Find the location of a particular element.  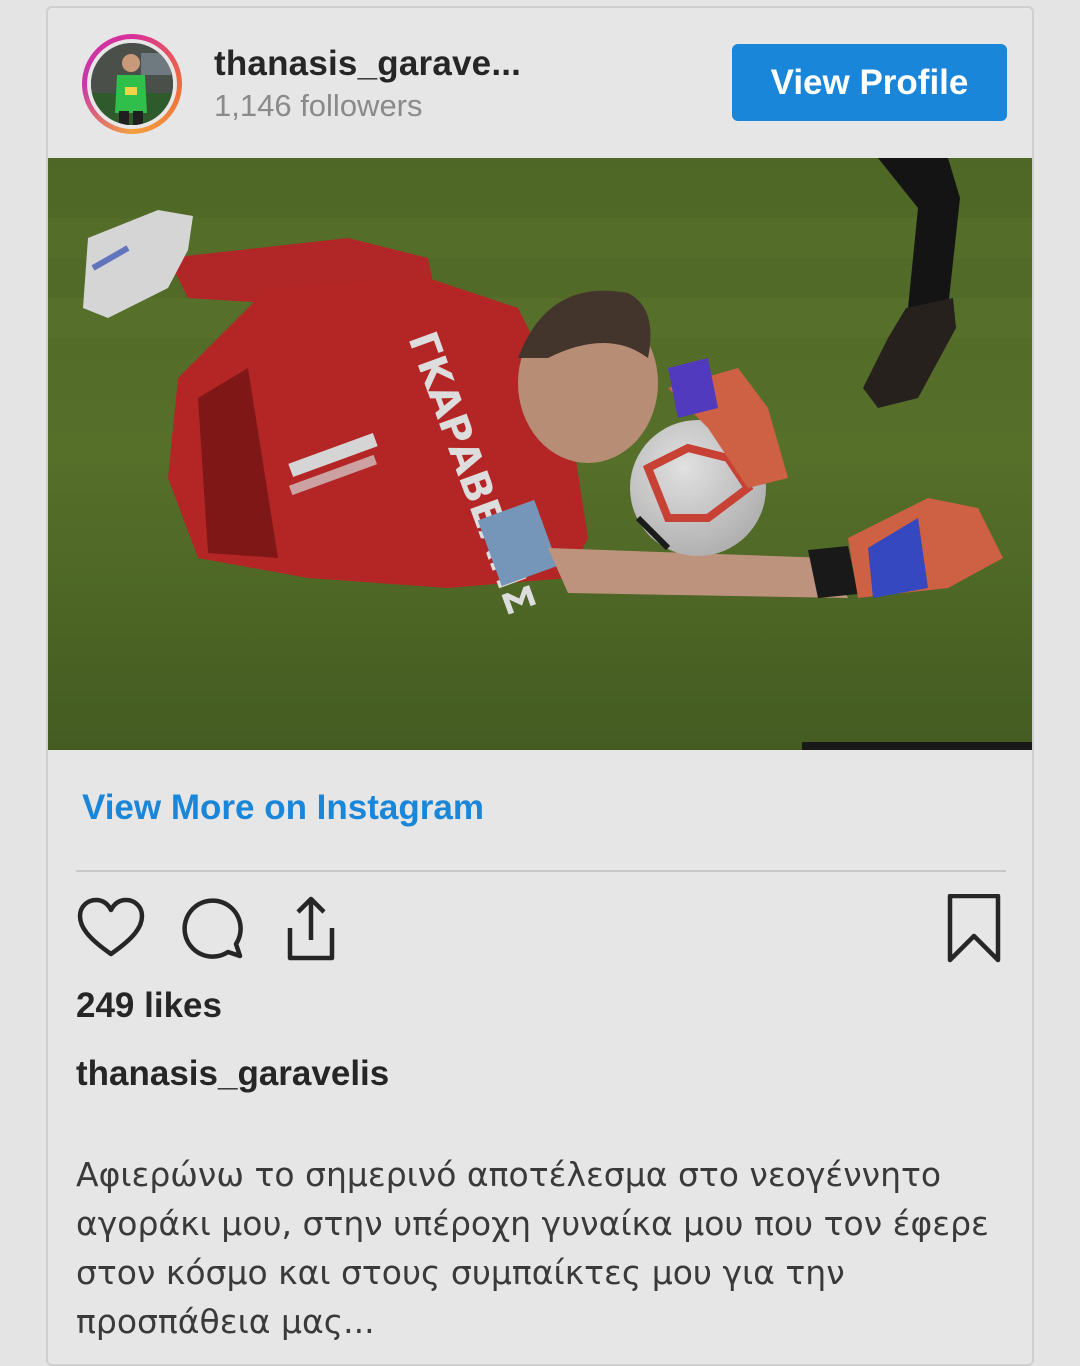

likes-count: 249 likes is located at coordinates (149, 1005).